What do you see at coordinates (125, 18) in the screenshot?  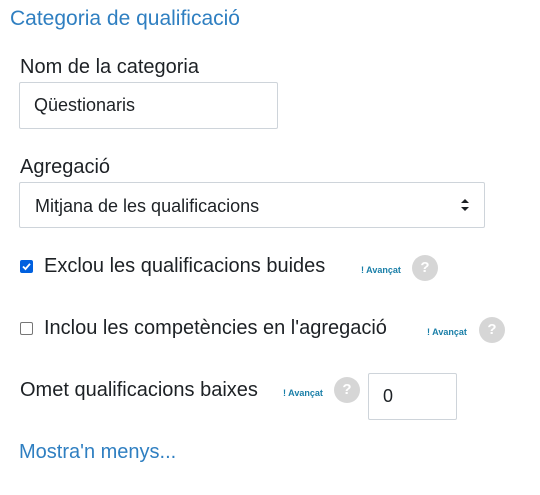 I see `section-title: Categoria de qualificació` at bounding box center [125, 18].